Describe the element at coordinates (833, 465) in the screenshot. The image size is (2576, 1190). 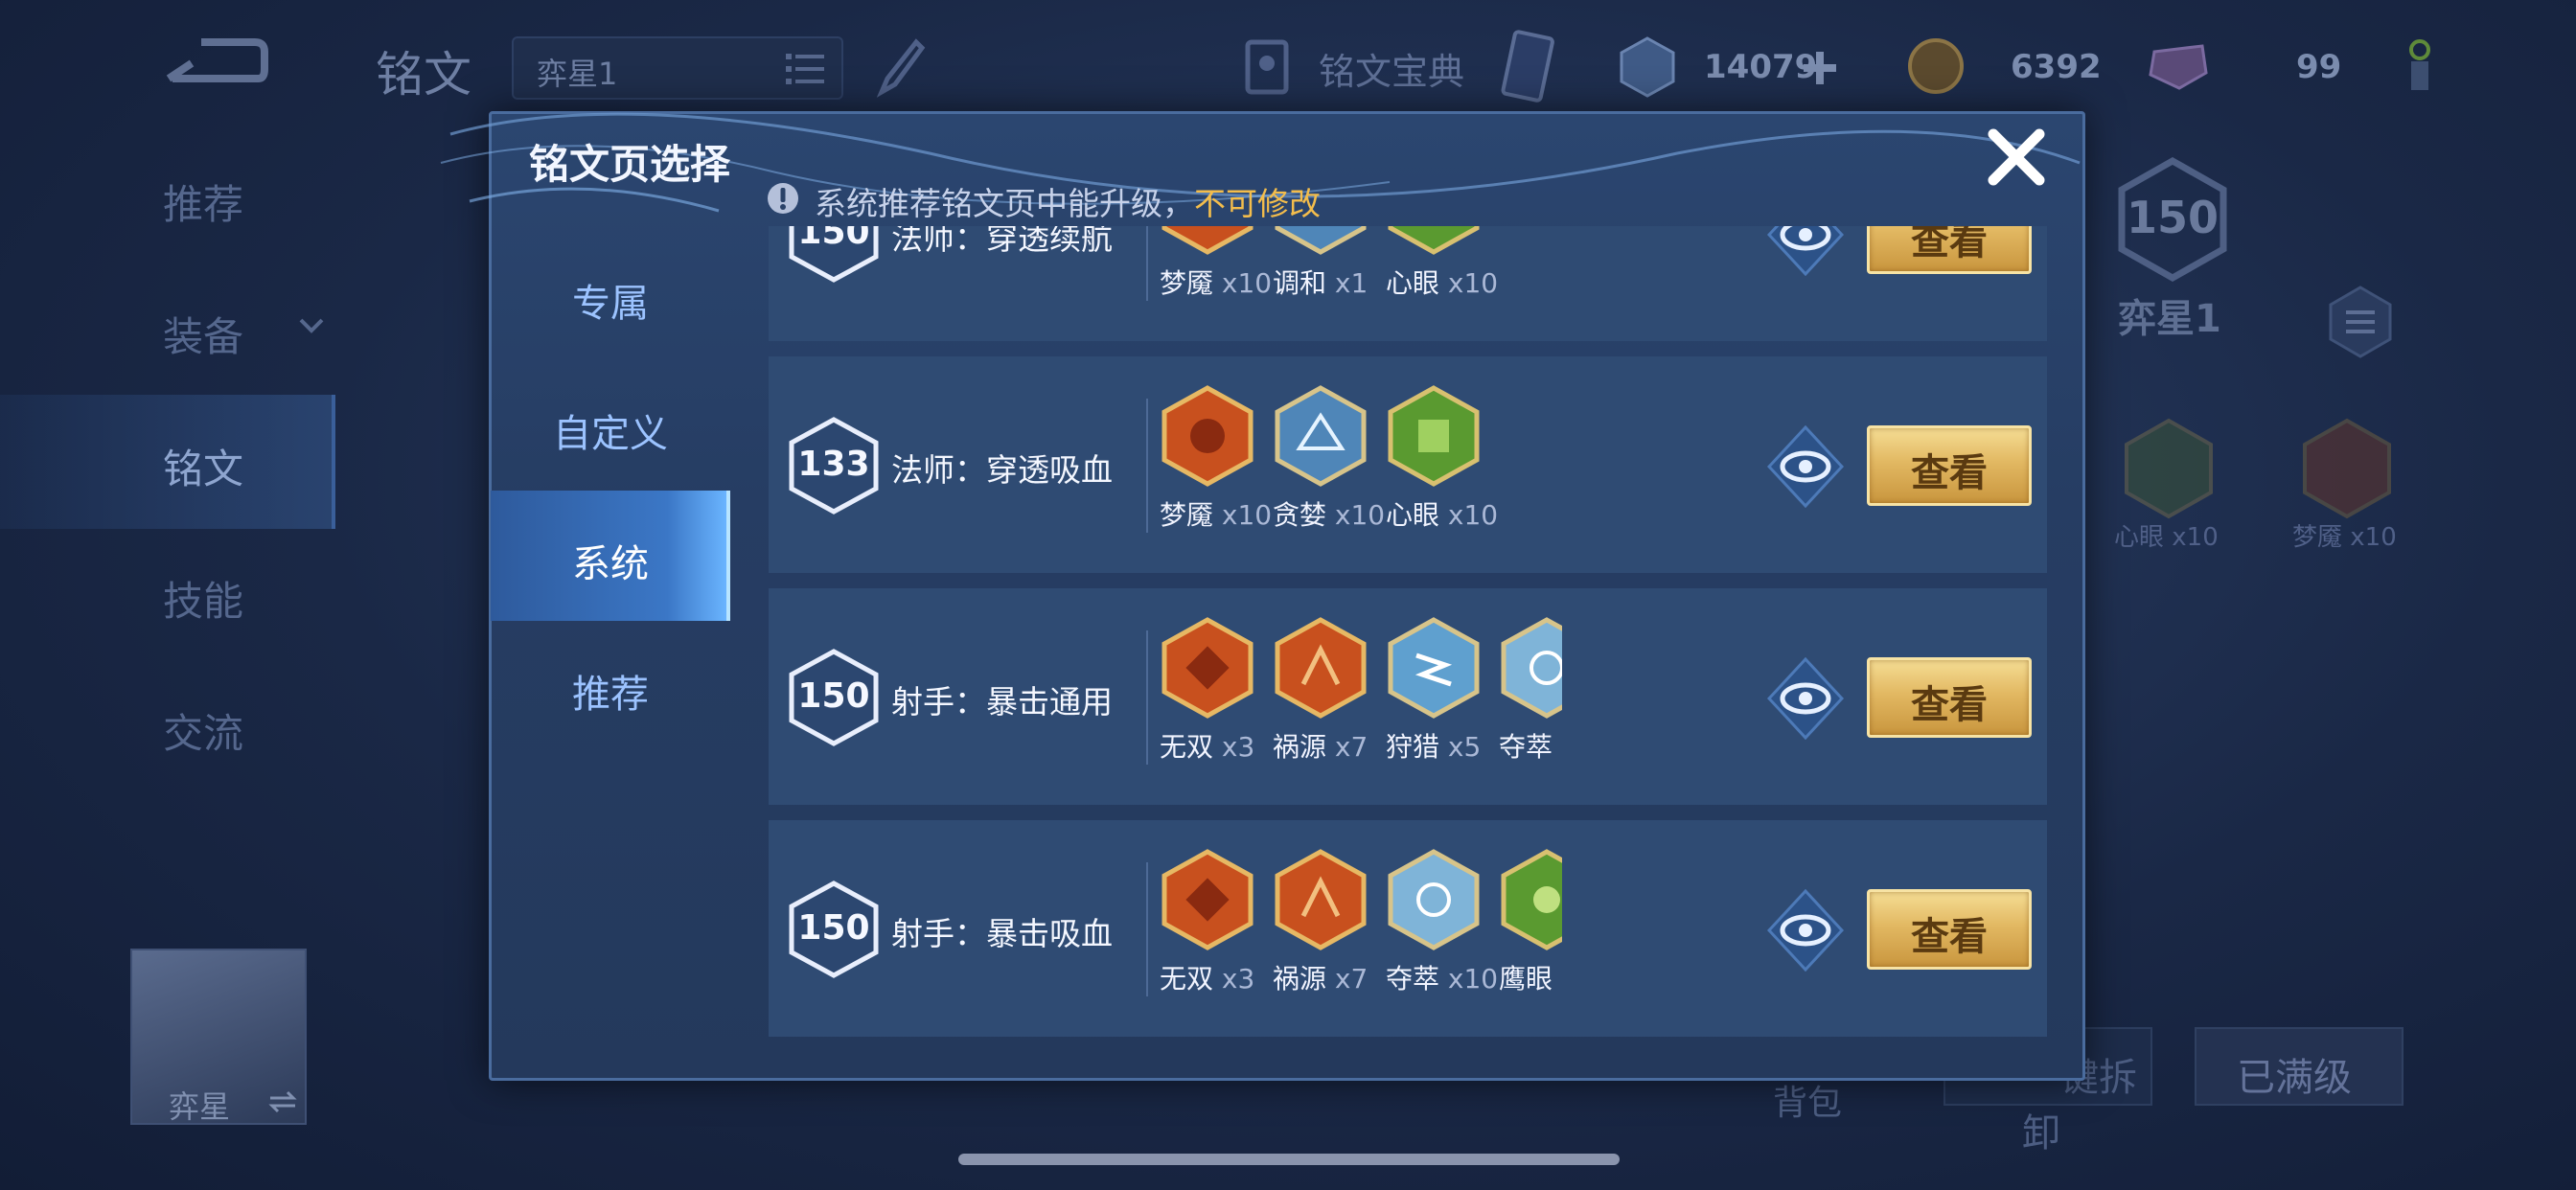
I see `row-level: 133` at that location.